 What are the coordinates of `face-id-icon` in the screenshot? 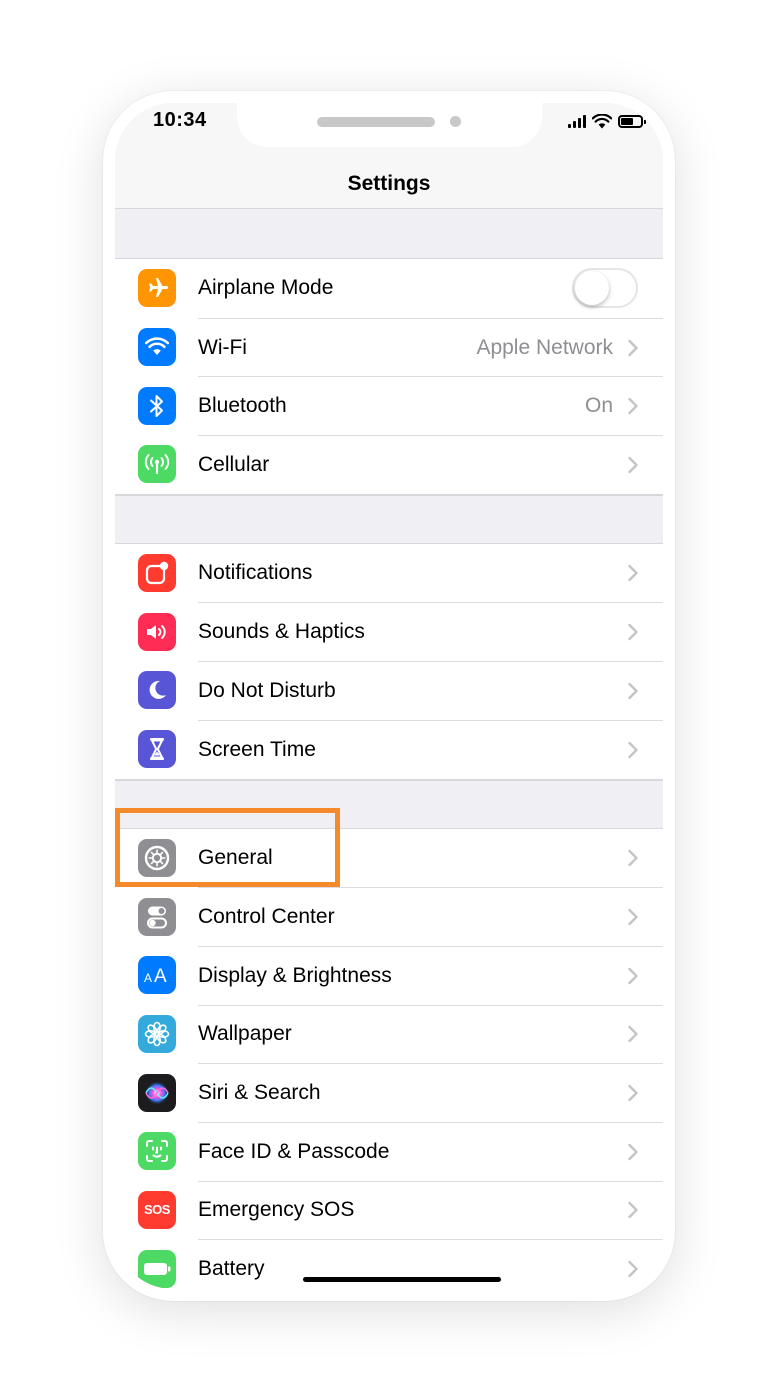 It's located at (157, 1151).